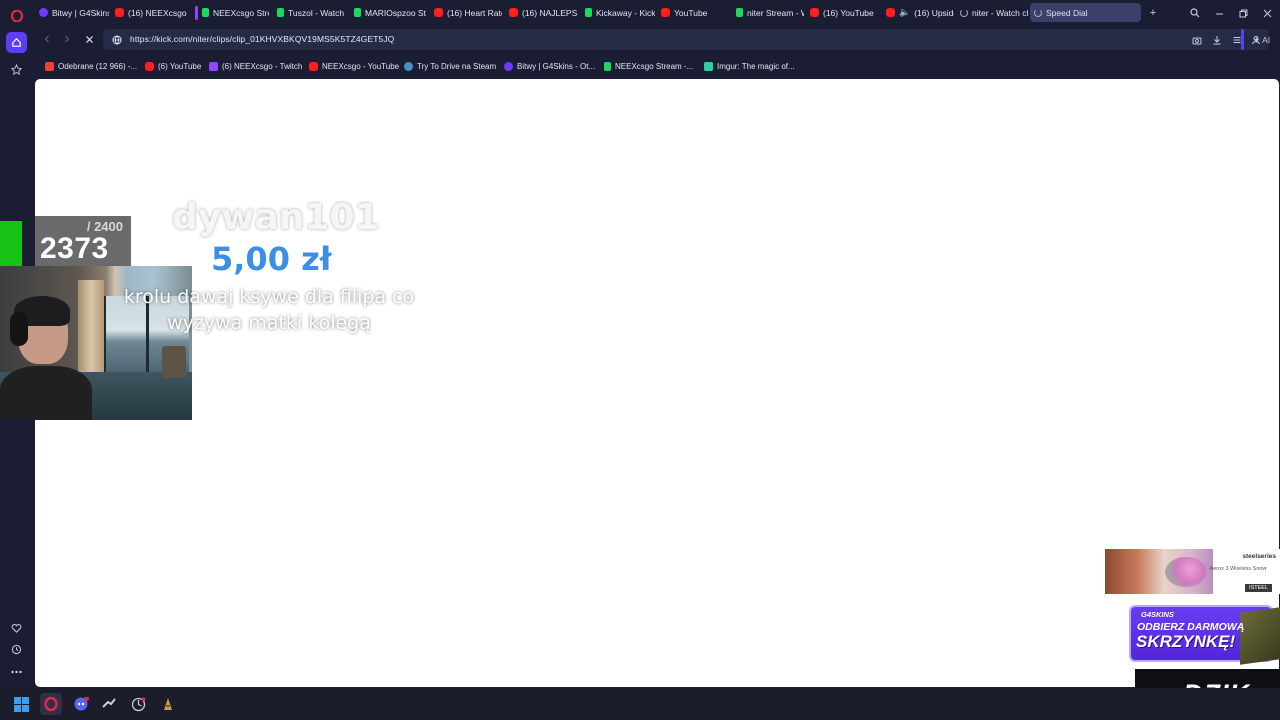 The width and height of the screenshot is (1280, 720). I want to click on app-icon, so click(138, 704).